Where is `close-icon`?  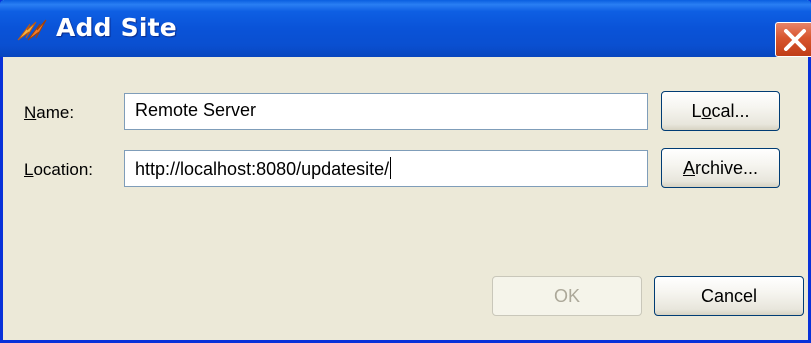 close-icon is located at coordinates (795, 40).